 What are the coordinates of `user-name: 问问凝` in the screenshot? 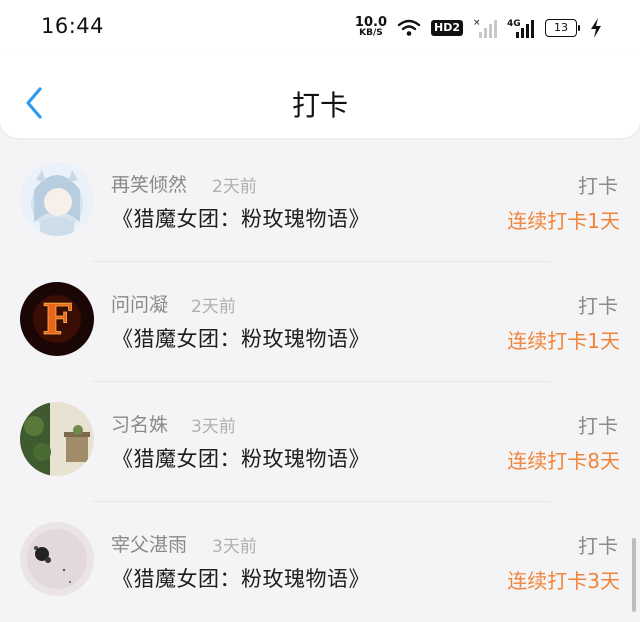 It's located at (140, 305).